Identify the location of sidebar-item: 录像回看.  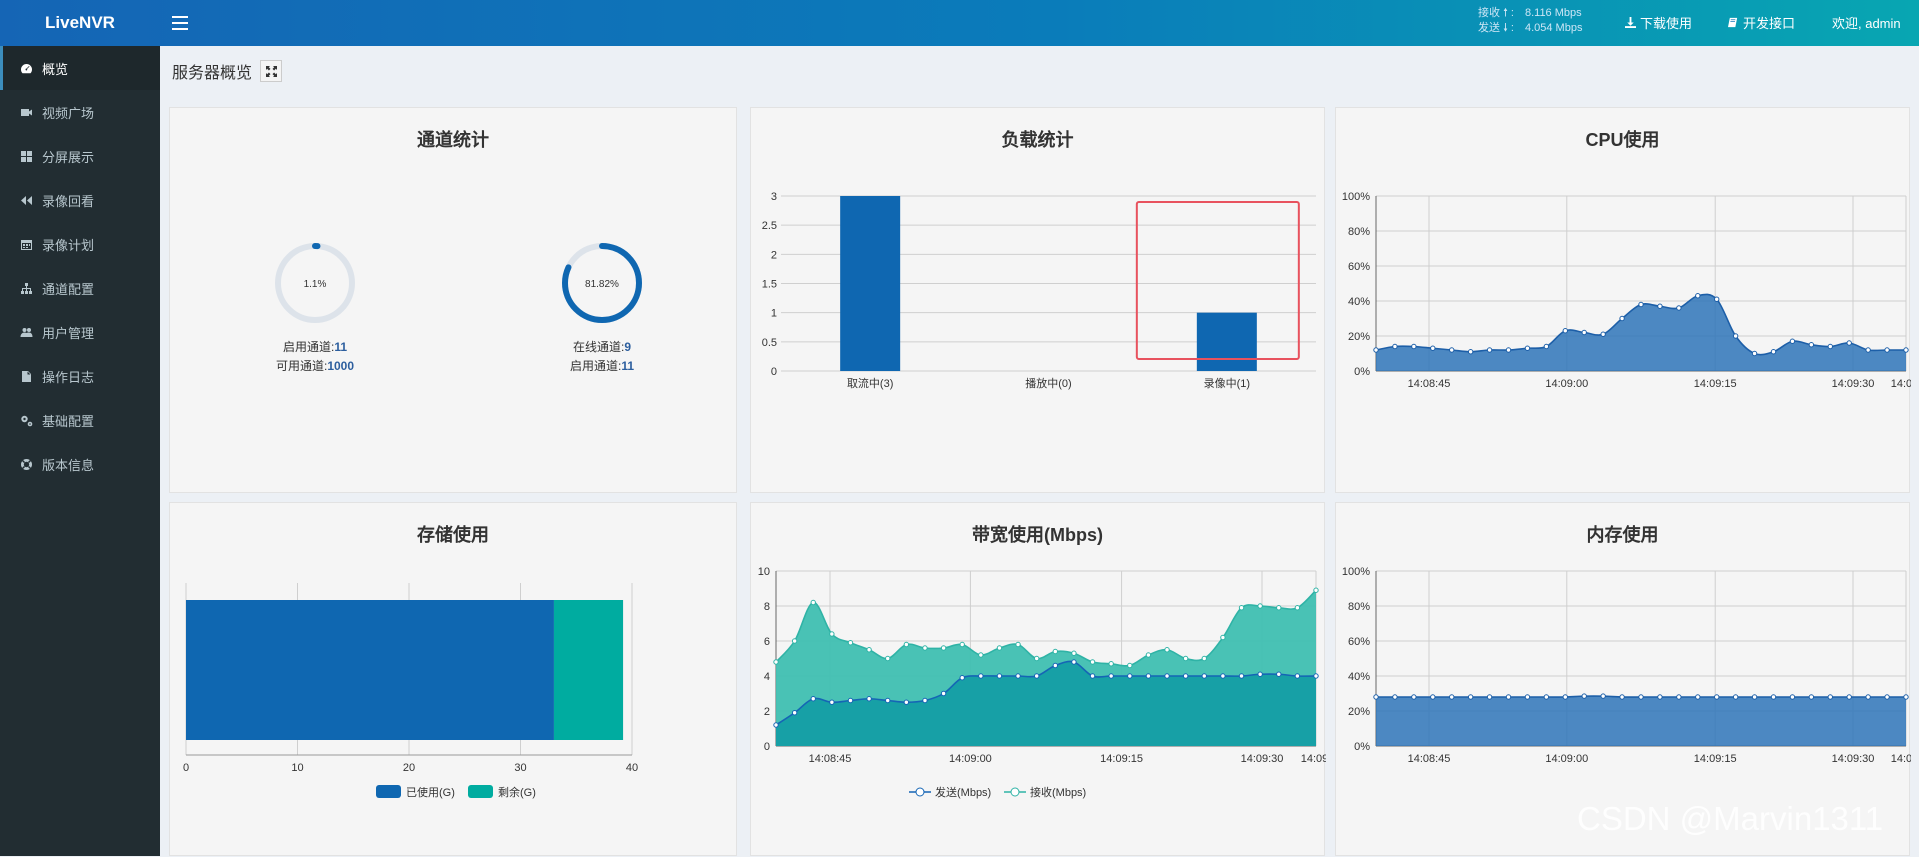
(80, 200).